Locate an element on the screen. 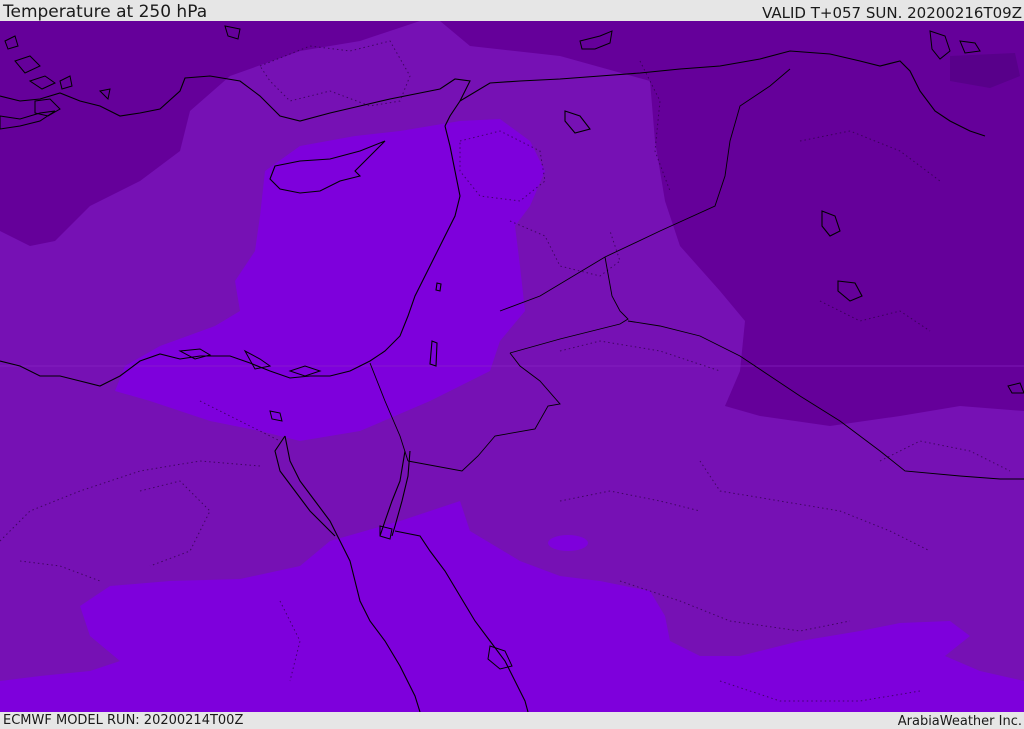  valid-time-label: VALID T+057 SUN. 20200216T09Z is located at coordinates (892, 13).